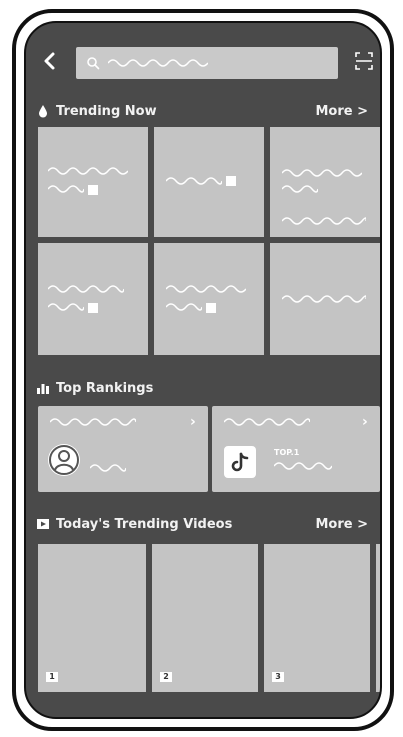  I want to click on search-input, so click(207, 63).